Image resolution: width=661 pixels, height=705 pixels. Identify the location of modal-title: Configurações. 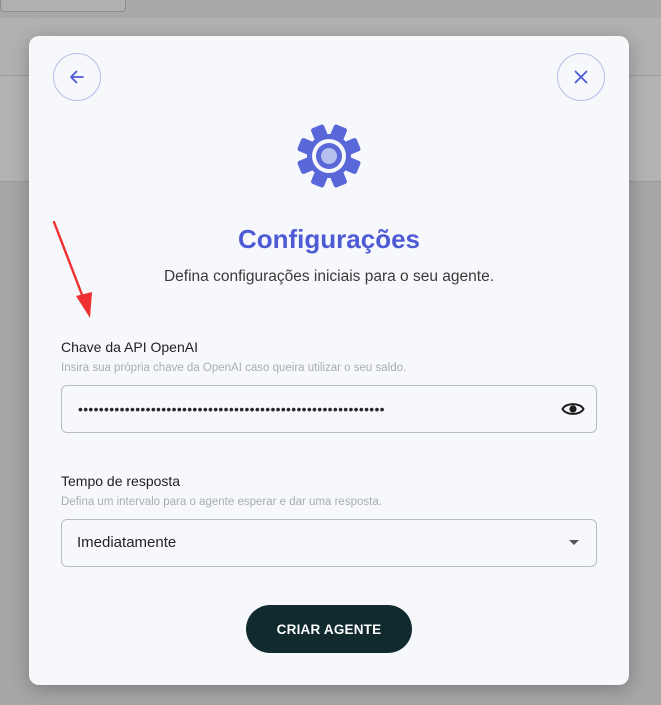
(329, 239).